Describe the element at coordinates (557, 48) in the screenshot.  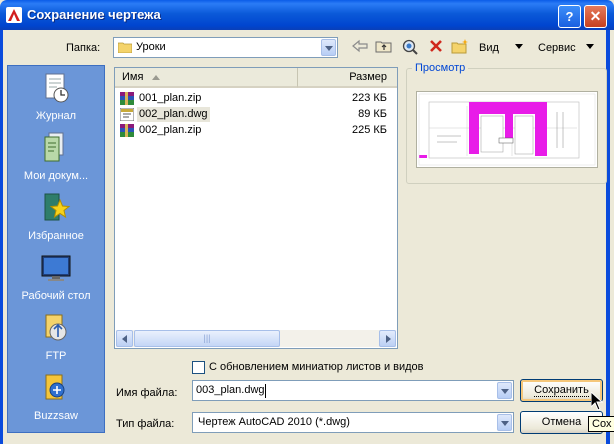
I see `tools-menu: Сервис` at that location.